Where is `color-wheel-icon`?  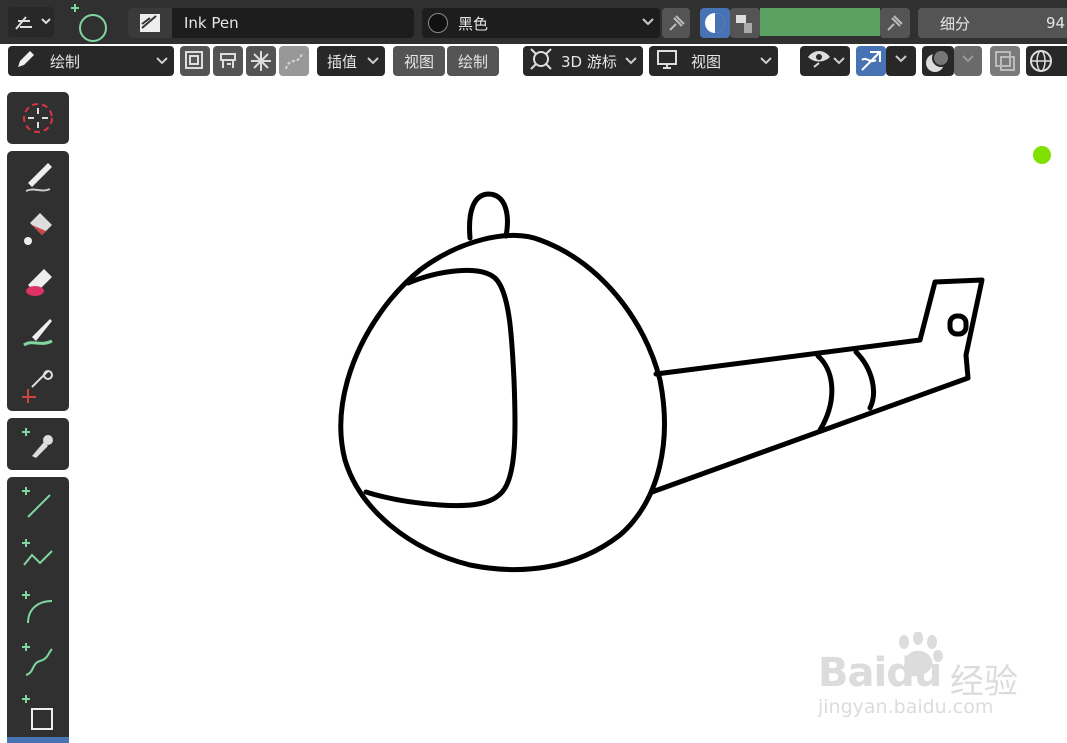 color-wheel-icon is located at coordinates (715, 23).